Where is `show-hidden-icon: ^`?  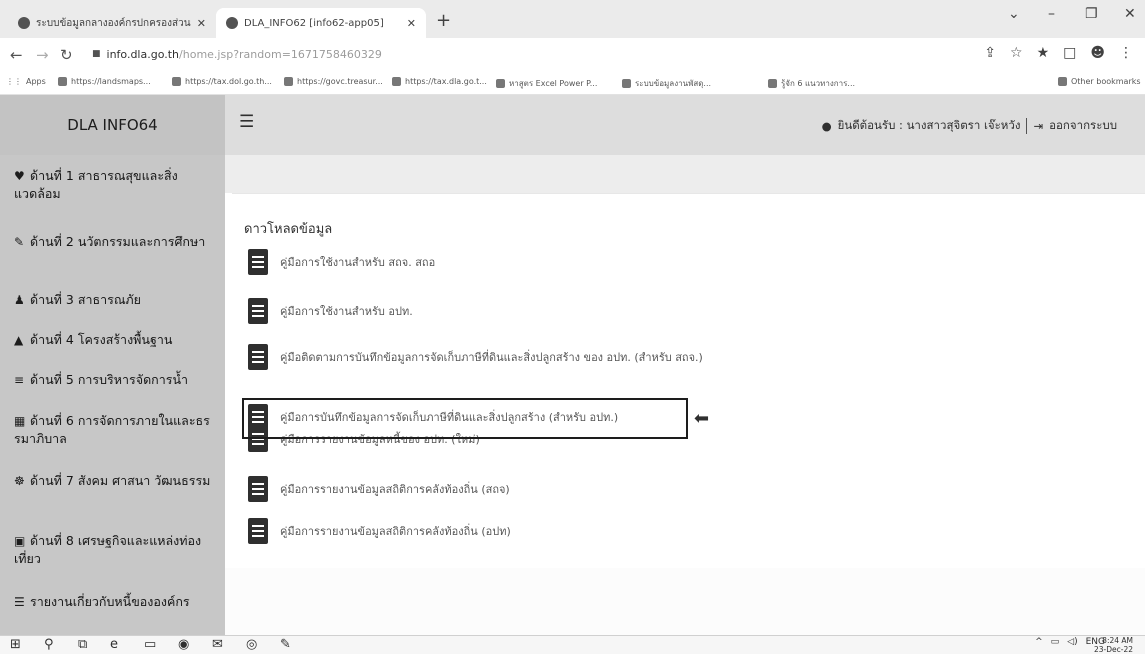
show-hidden-icon: ^ is located at coordinates (1039, 642).